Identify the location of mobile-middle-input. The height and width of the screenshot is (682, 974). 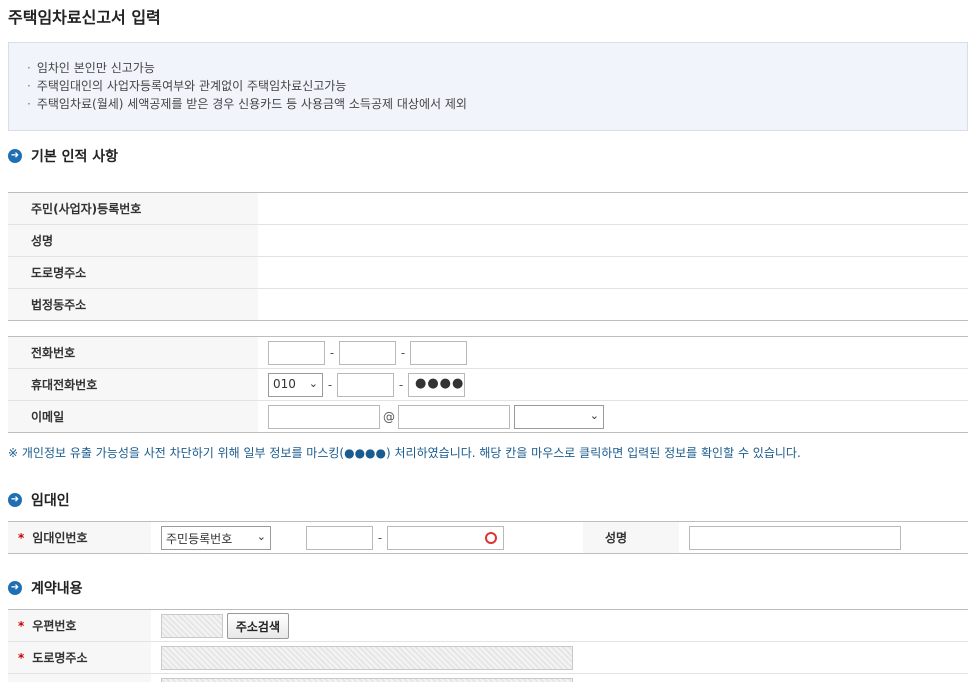
(365, 384).